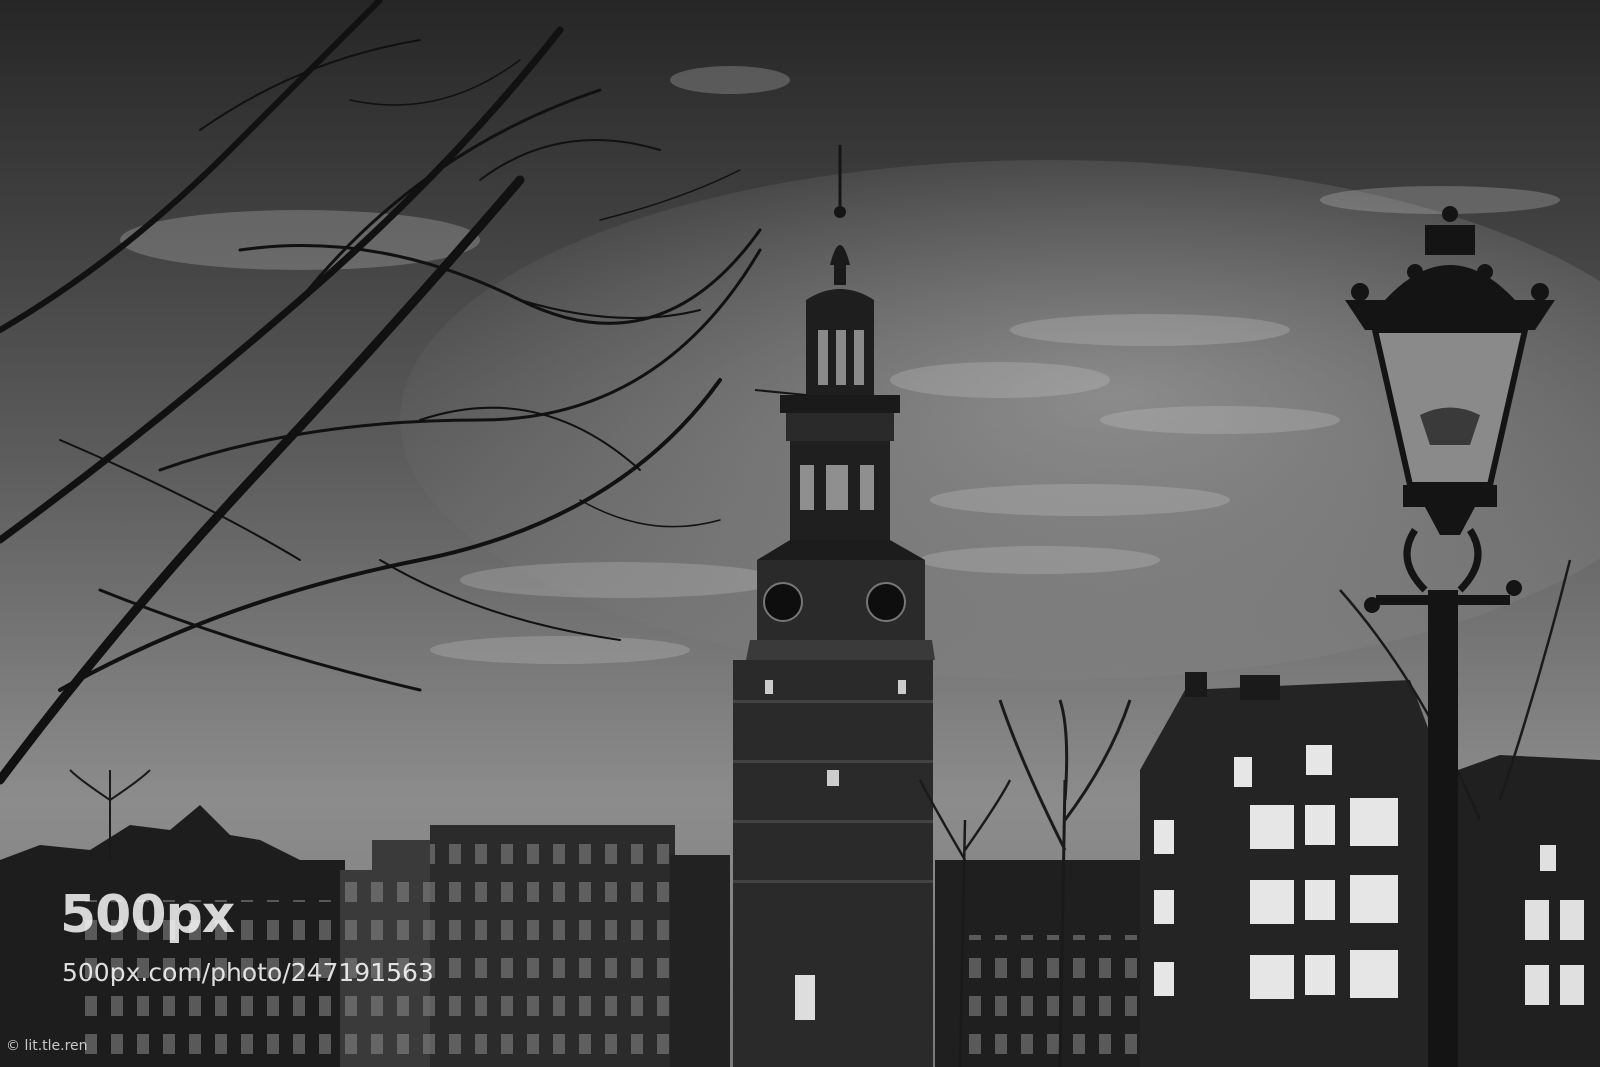  What do you see at coordinates (886, 602) in the screenshot?
I see `clock-face-right` at bounding box center [886, 602].